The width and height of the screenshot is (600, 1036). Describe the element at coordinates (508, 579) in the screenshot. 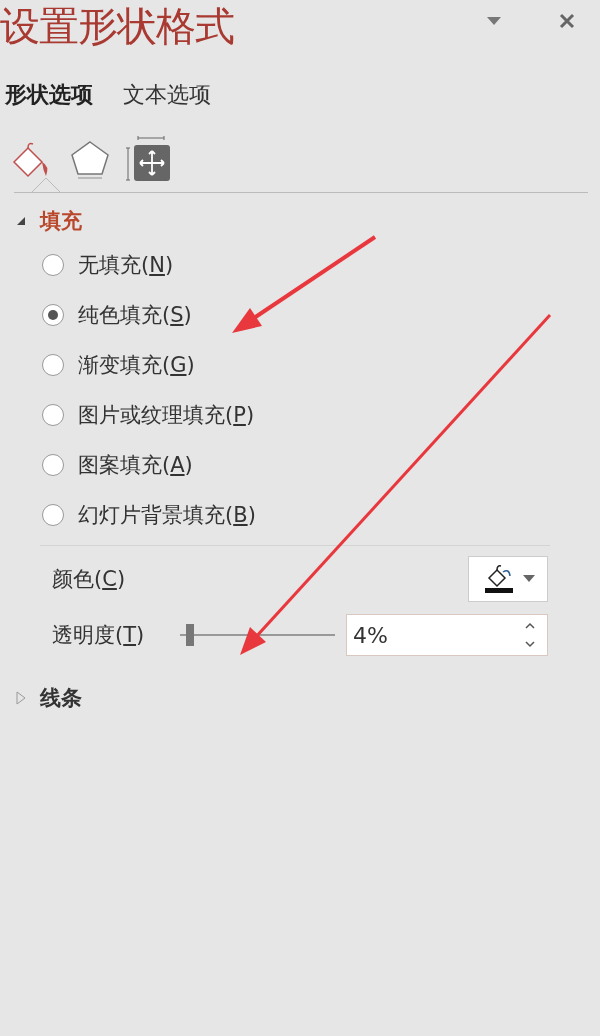

I see `color-picker-button` at that location.